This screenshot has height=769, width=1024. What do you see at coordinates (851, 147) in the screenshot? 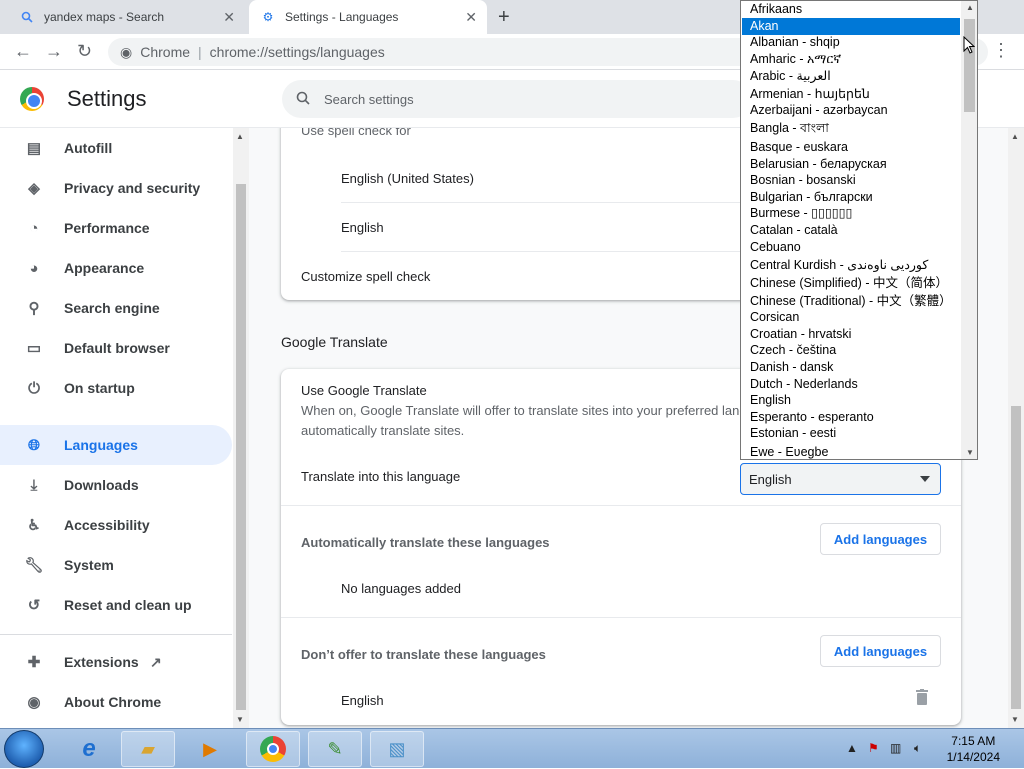
I see `dropdown-option: Basque - euskara` at bounding box center [851, 147].